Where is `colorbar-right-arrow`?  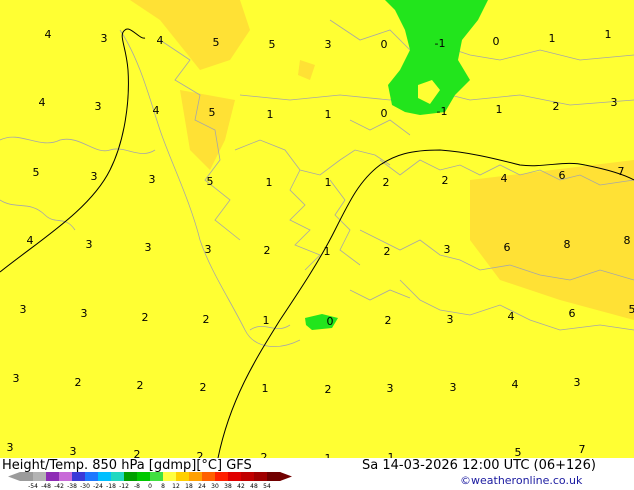
colorbar-right-arrow is located at coordinates (286, 476).